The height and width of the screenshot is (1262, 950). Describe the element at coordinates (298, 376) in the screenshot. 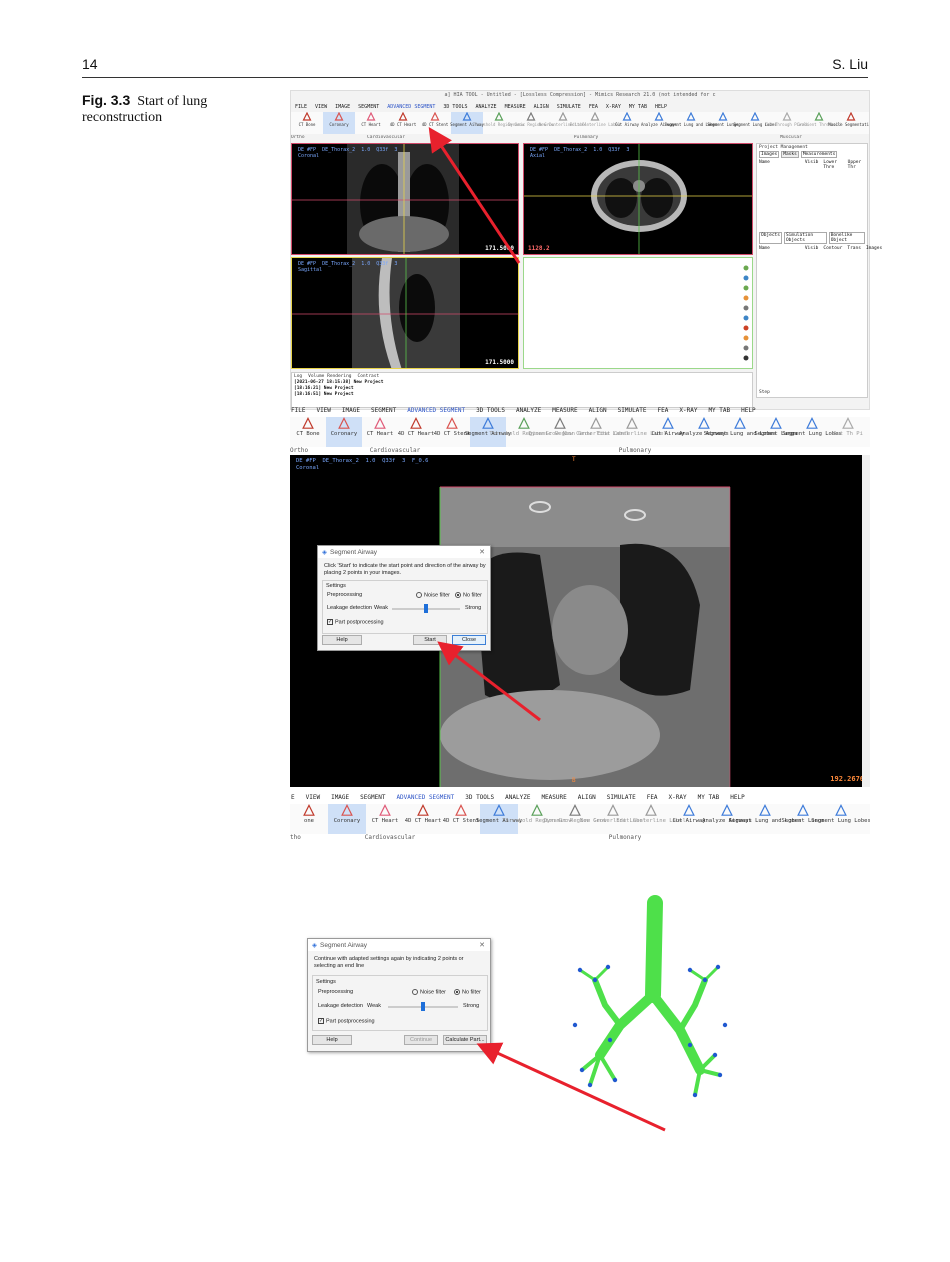

I see `tab-log: Log` at that location.